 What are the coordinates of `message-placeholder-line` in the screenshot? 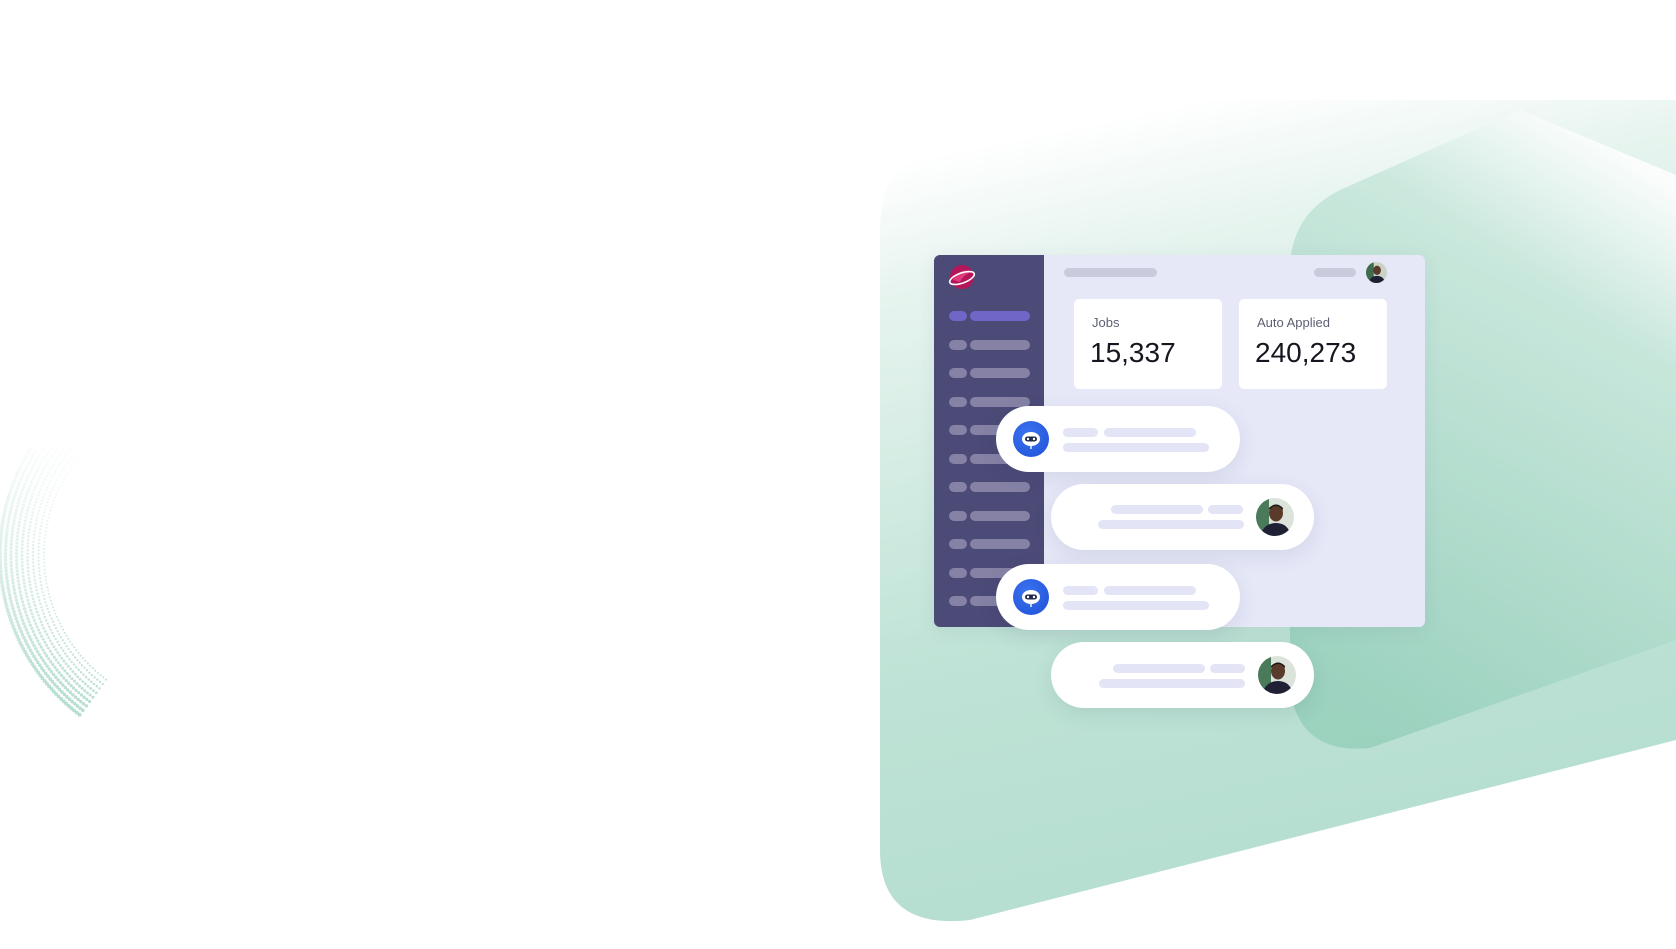 It's located at (1171, 524).